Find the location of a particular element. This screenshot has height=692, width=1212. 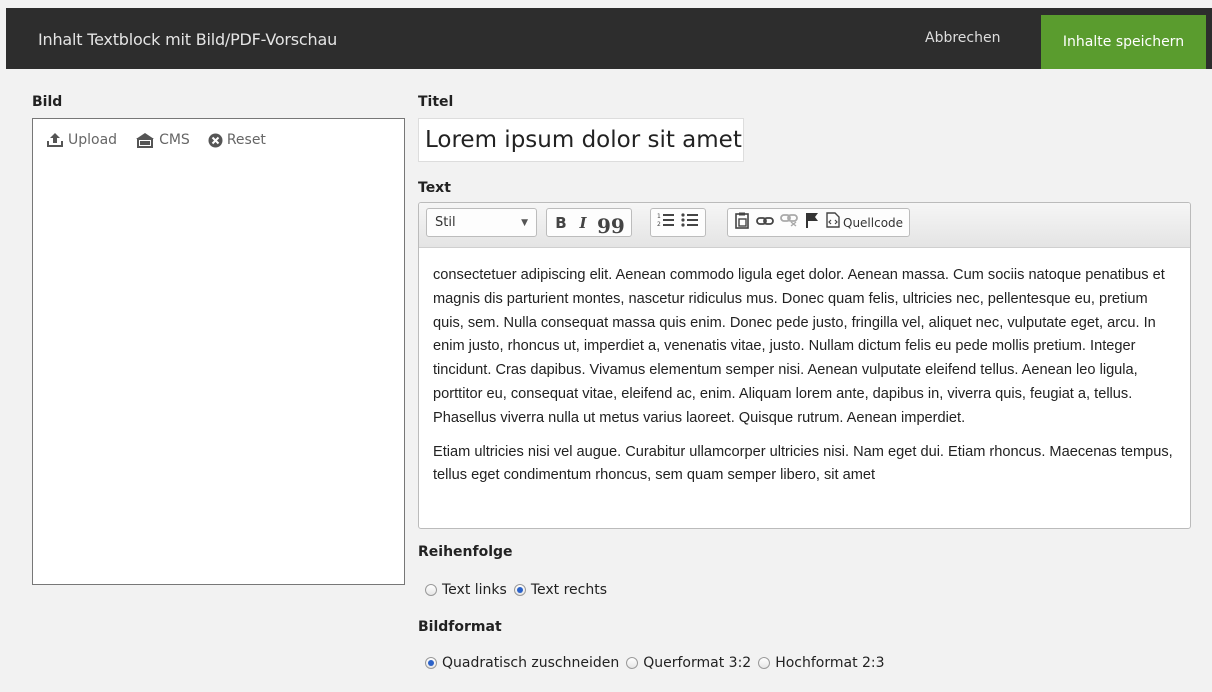

radio-landscape: Querformat 3:2 is located at coordinates (688, 663).